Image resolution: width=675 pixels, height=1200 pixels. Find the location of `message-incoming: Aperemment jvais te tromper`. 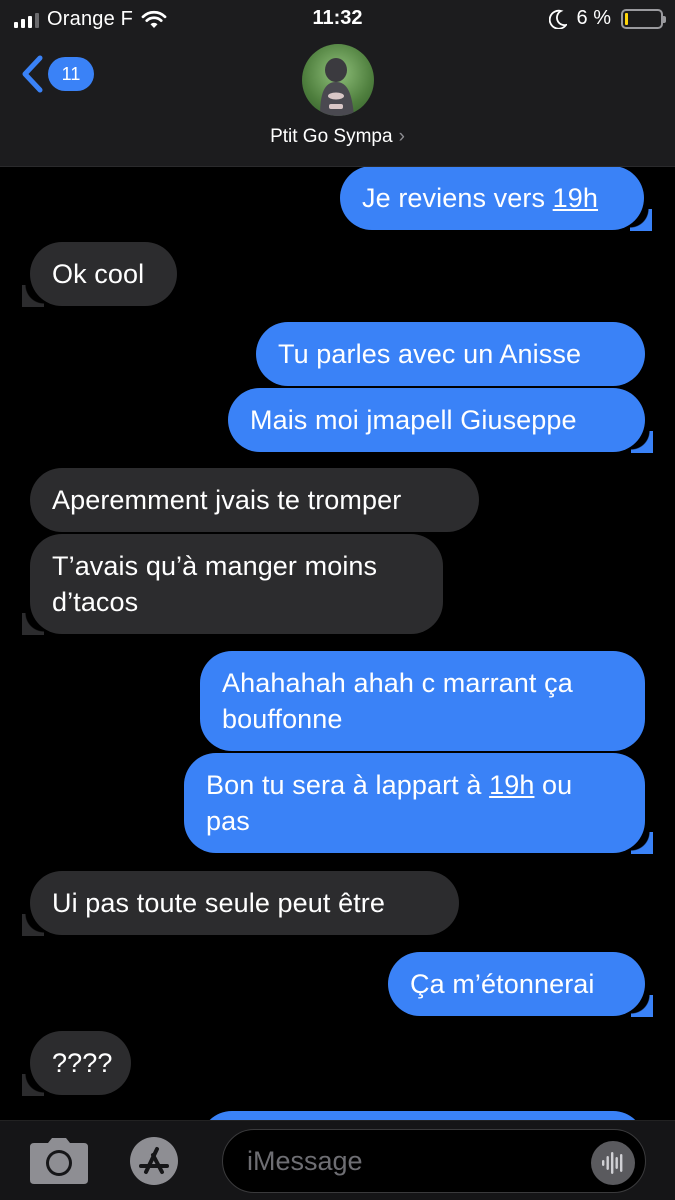

message-incoming: Aperemment jvais te tromper is located at coordinates (254, 500).